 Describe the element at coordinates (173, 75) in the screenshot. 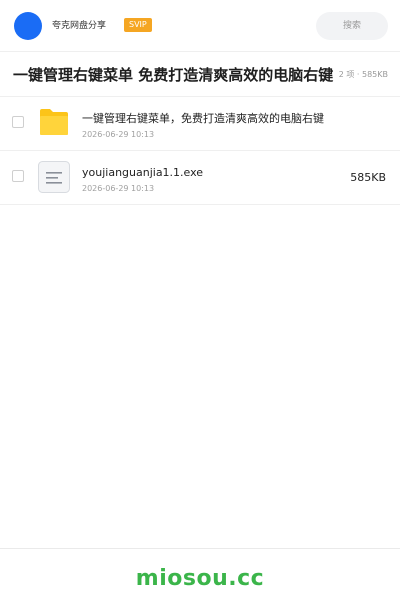

I see `page-title: 一键管理右键菜单 免费打造清爽高效的电脑右键` at that location.